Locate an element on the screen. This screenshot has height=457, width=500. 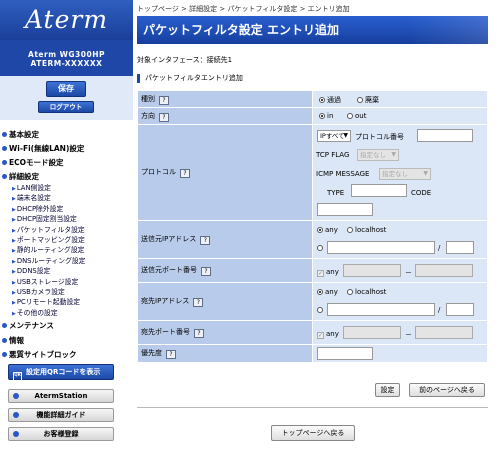
submenu-item-dhcp-exclude: ▶DHCP除外設定 is located at coordinates (37, 208).